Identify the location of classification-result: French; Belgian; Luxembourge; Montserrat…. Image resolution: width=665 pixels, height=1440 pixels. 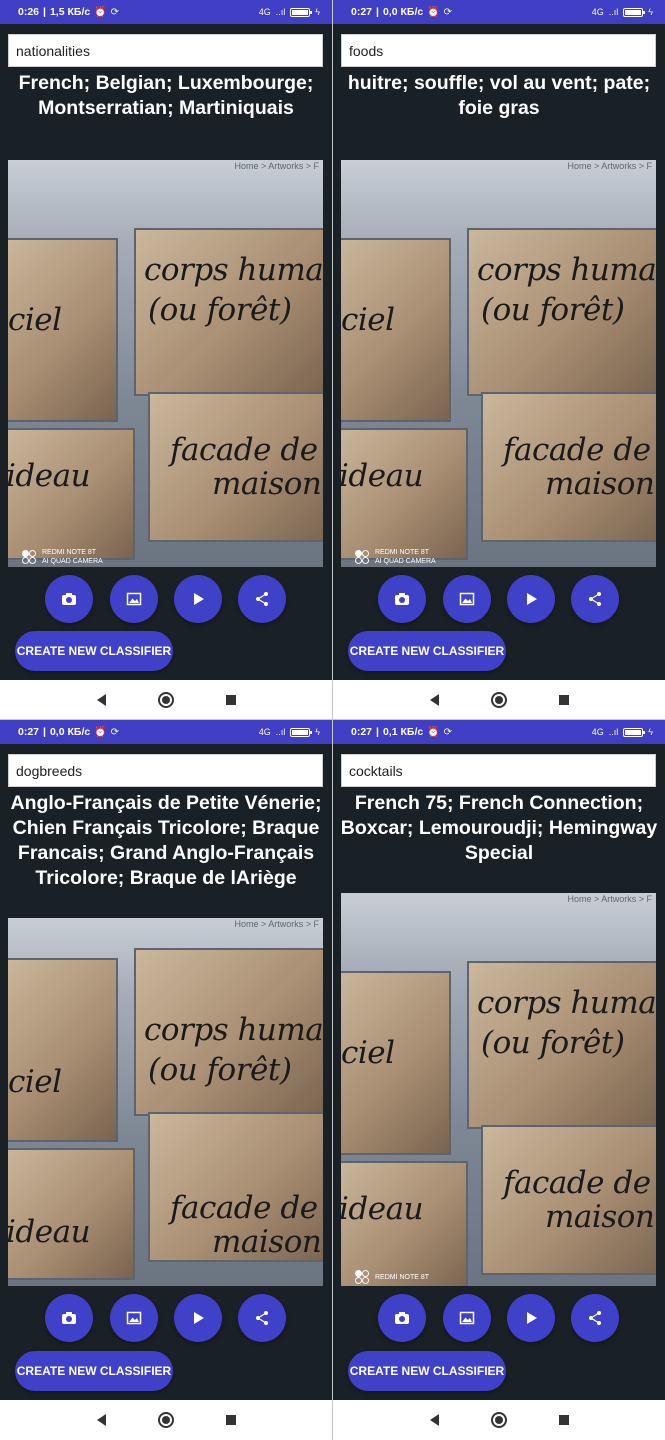
(166, 95).